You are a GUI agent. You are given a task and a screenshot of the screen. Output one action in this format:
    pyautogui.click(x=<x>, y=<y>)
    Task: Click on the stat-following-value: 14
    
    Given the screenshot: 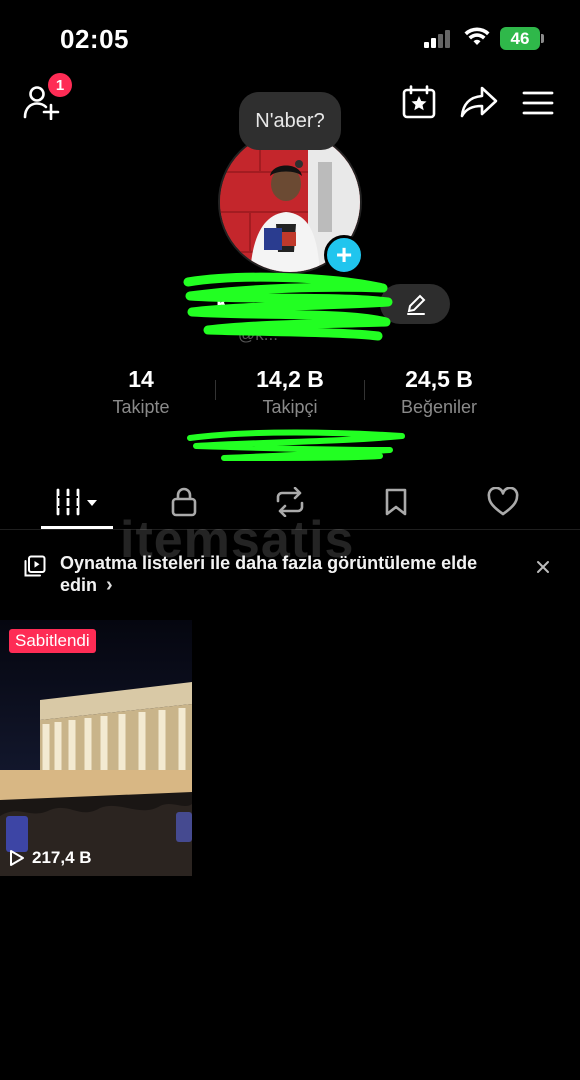 What is the action you would take?
    pyautogui.click(x=141, y=379)
    